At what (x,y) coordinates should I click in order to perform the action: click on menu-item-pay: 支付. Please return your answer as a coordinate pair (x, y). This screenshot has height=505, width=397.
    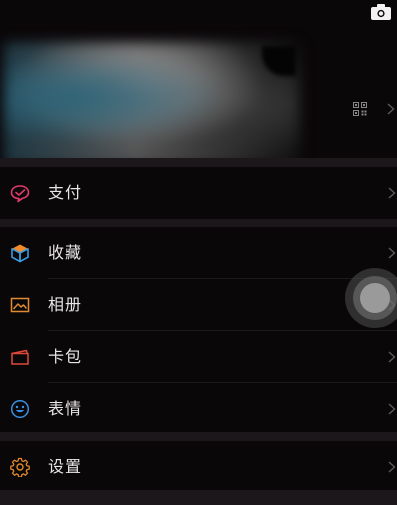
    Looking at the image, I should click on (198, 193).